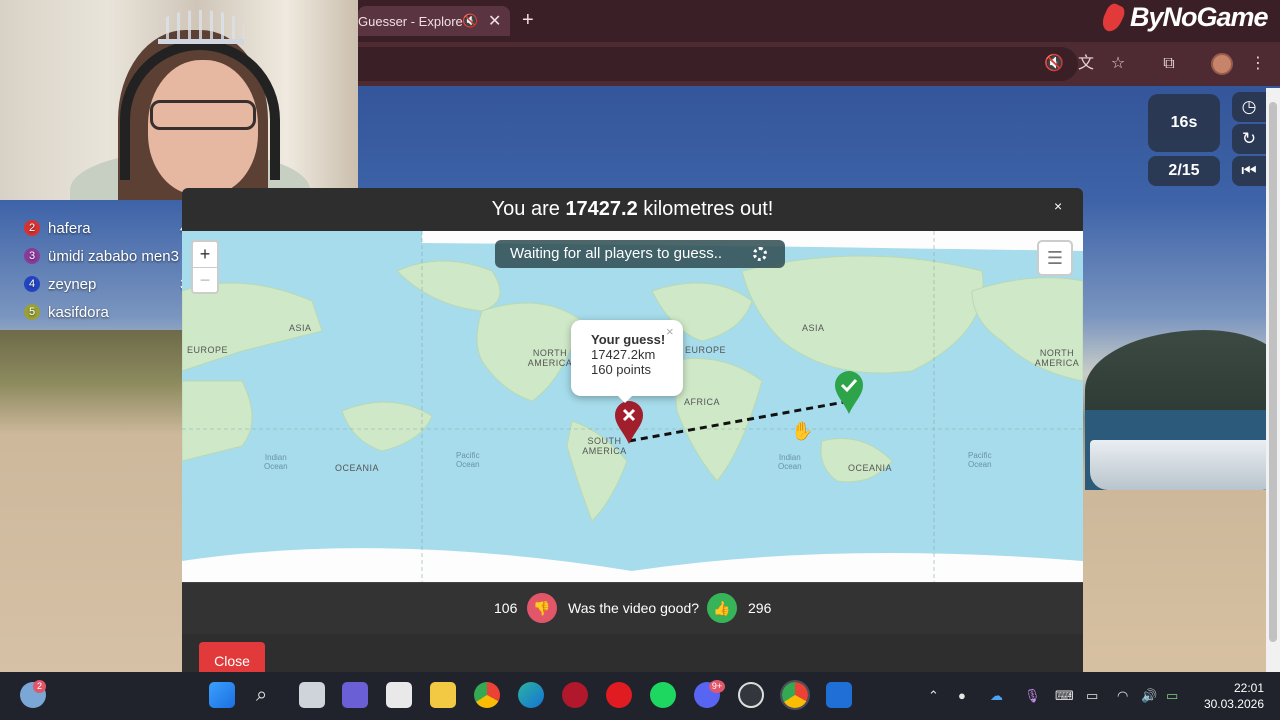  Describe the element at coordinates (528, 20) in the screenshot. I see `new-tab-button: +` at that location.